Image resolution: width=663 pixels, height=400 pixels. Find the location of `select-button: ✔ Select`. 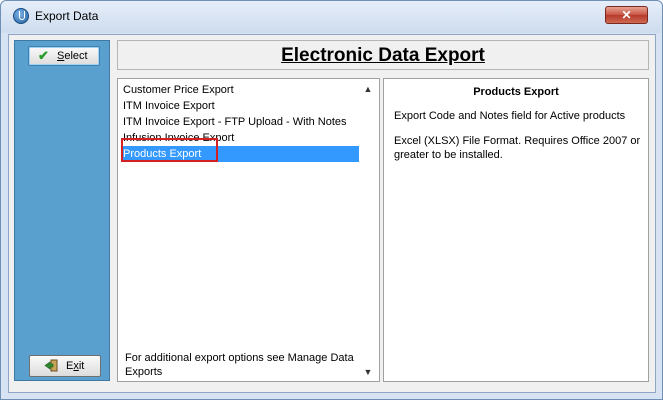

select-button: ✔ Select is located at coordinates (64, 56).